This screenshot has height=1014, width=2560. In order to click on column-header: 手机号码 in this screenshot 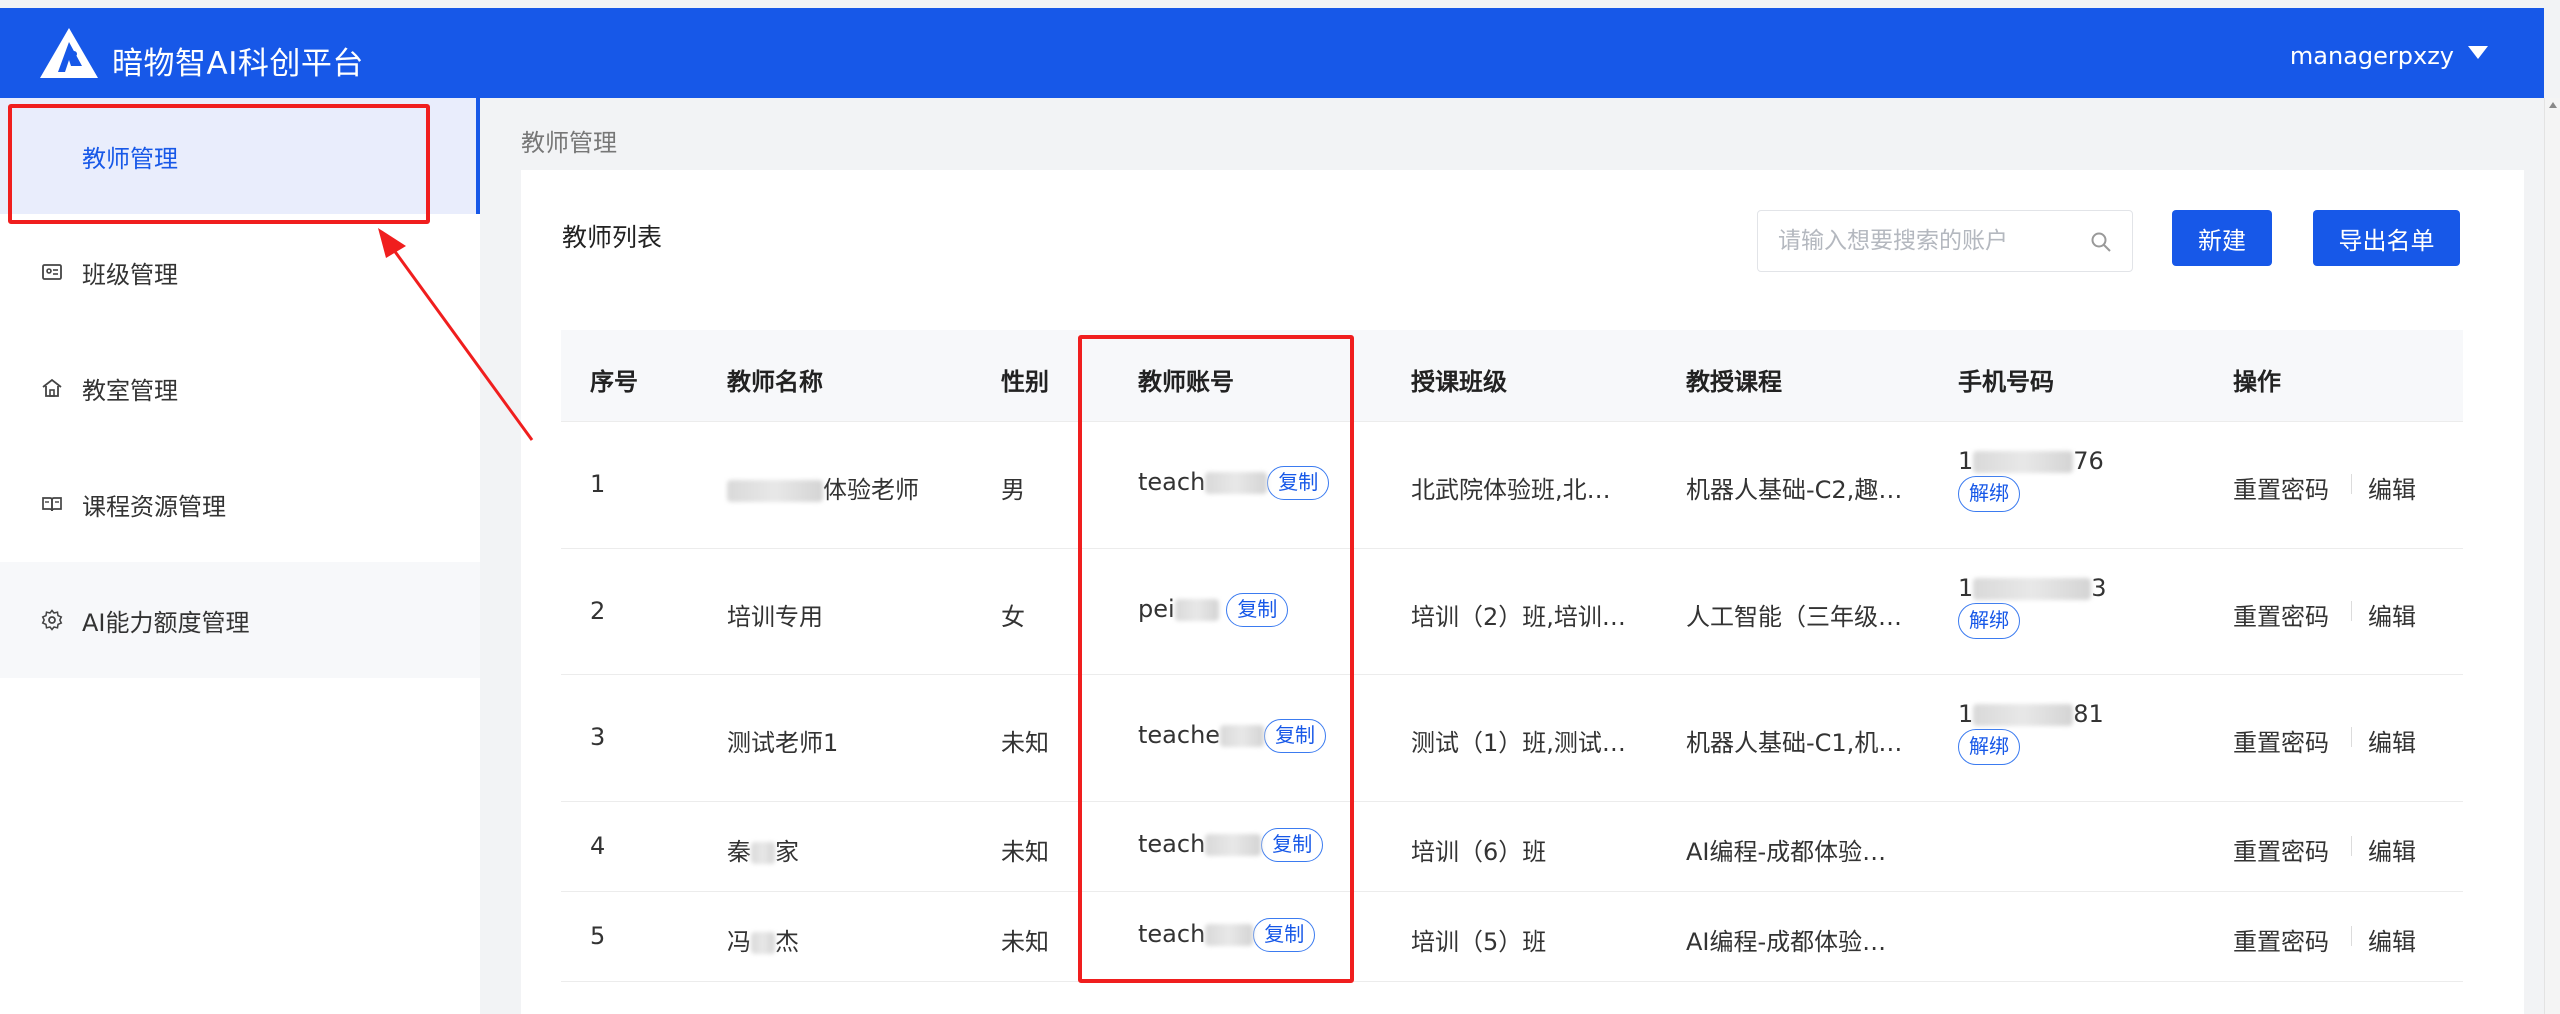, I will do `click(2006, 382)`.